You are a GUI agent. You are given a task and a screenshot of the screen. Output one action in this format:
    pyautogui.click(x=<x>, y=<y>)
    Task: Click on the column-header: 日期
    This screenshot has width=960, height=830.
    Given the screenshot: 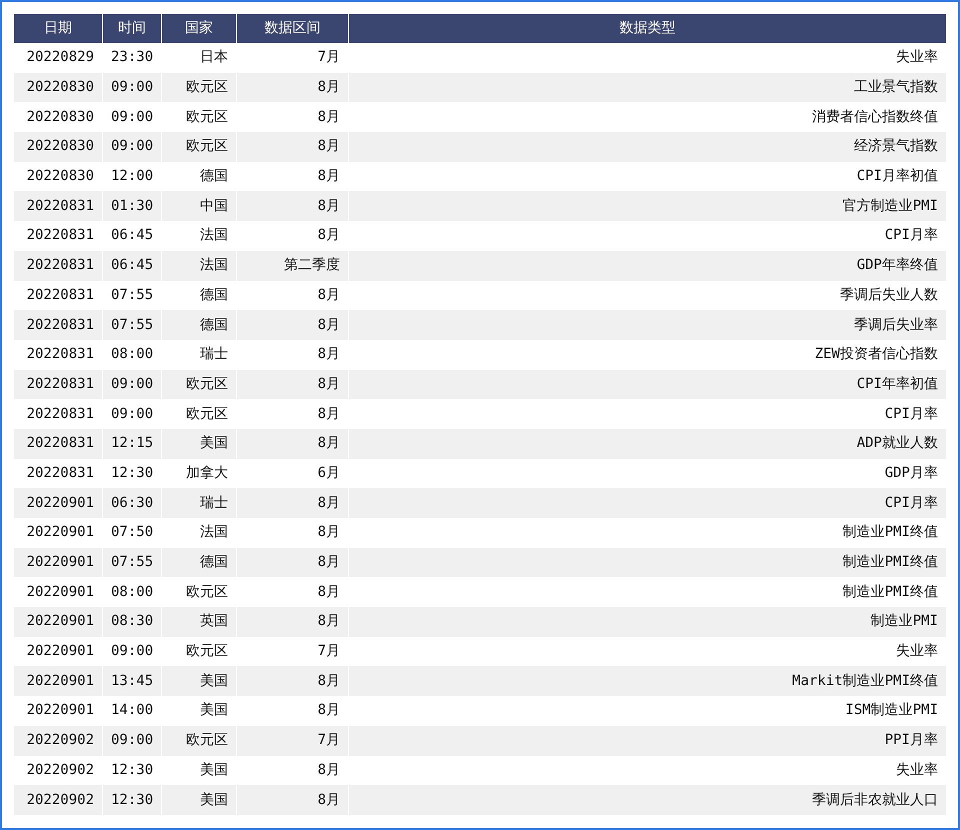 What is the action you would take?
    pyautogui.click(x=58, y=28)
    